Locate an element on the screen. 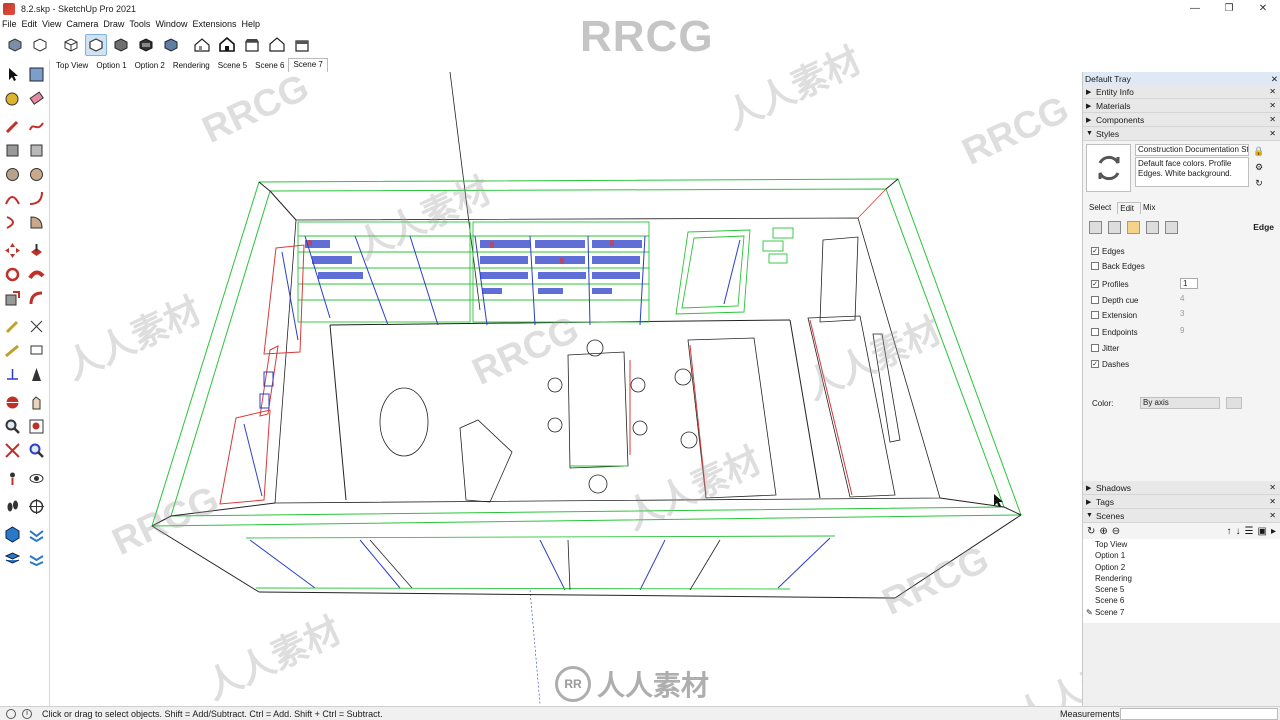 The width and height of the screenshot is (1280, 720). menu-camera: Camera is located at coordinates (82, 24).